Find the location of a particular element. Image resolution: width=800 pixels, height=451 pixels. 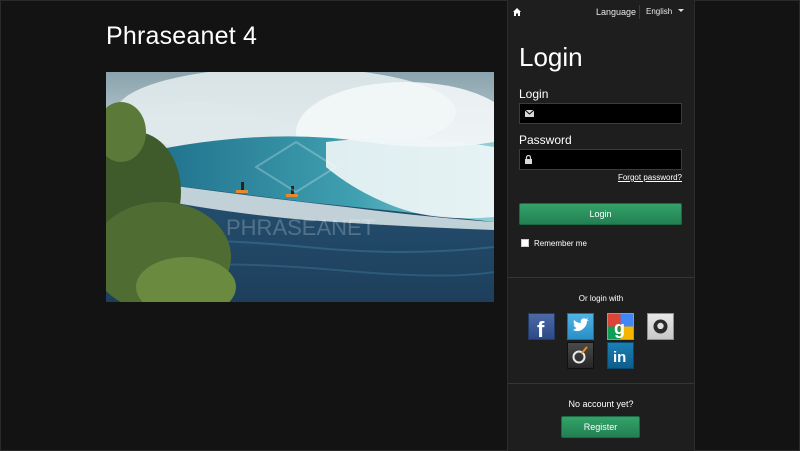

login-field is located at coordinates (600, 114).